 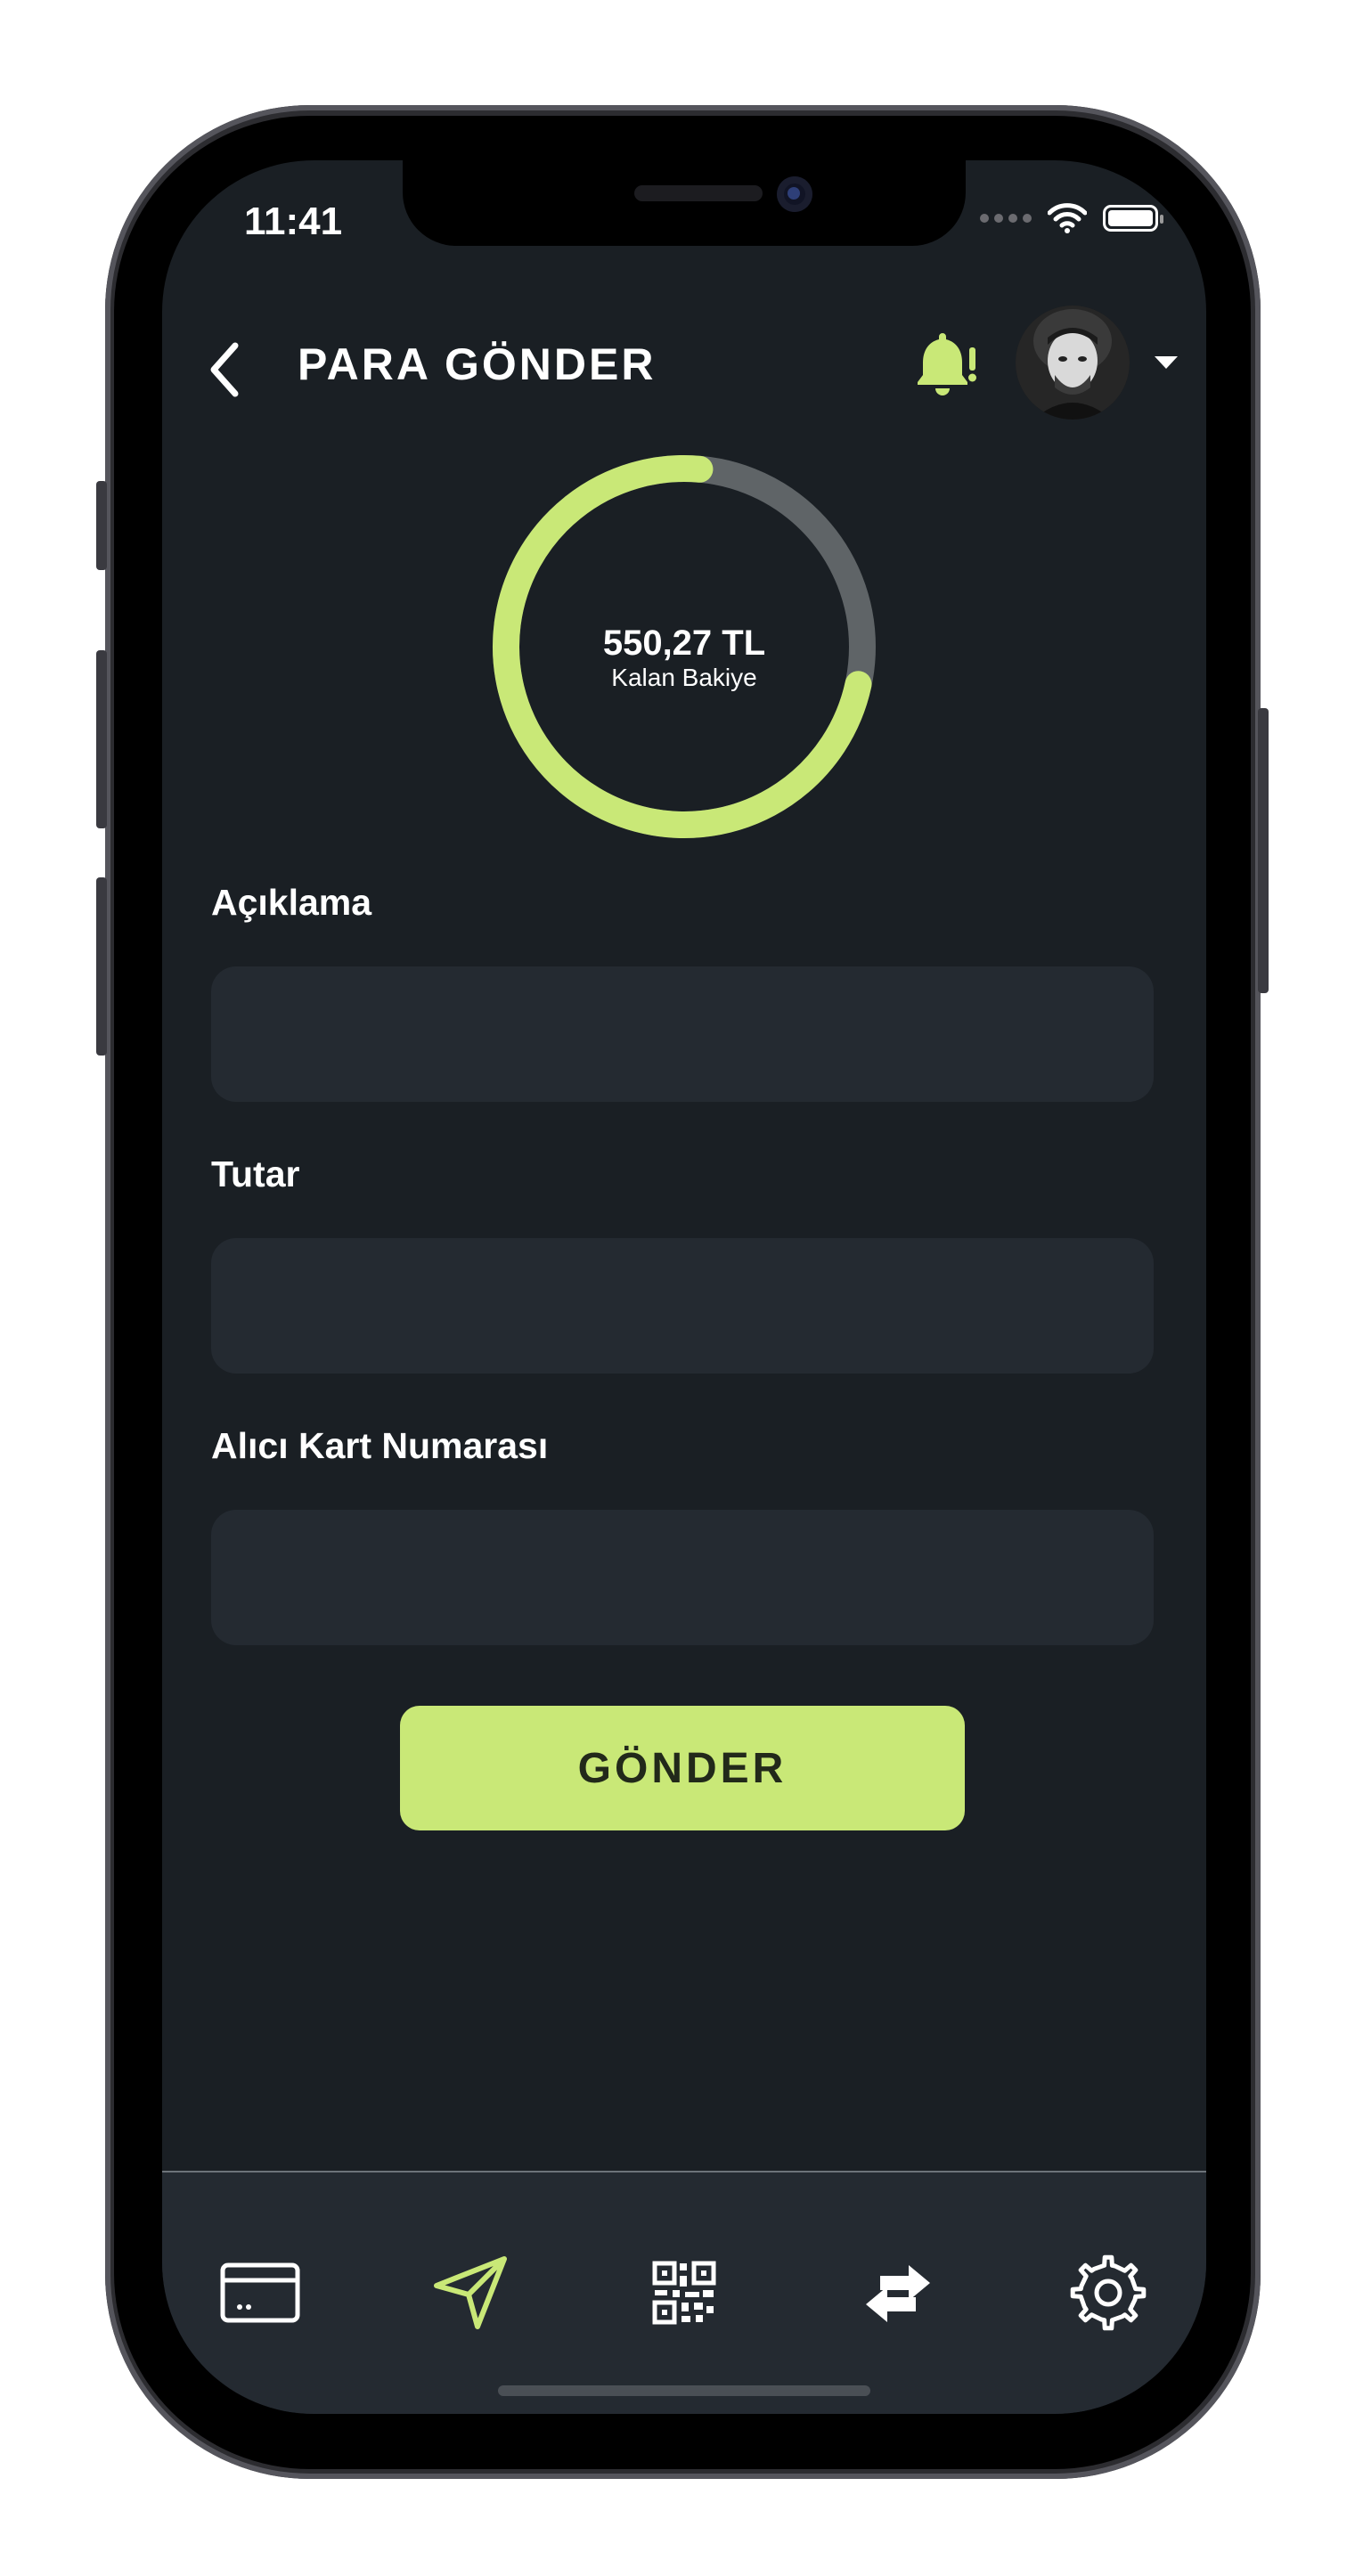 What do you see at coordinates (947, 364) in the screenshot?
I see `bell-alert-icon` at bounding box center [947, 364].